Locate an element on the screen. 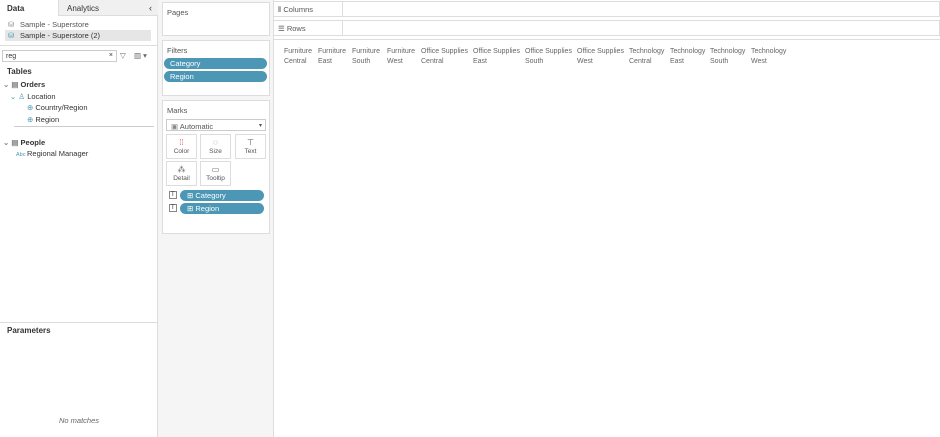  field-label: Region is located at coordinates (47, 119).